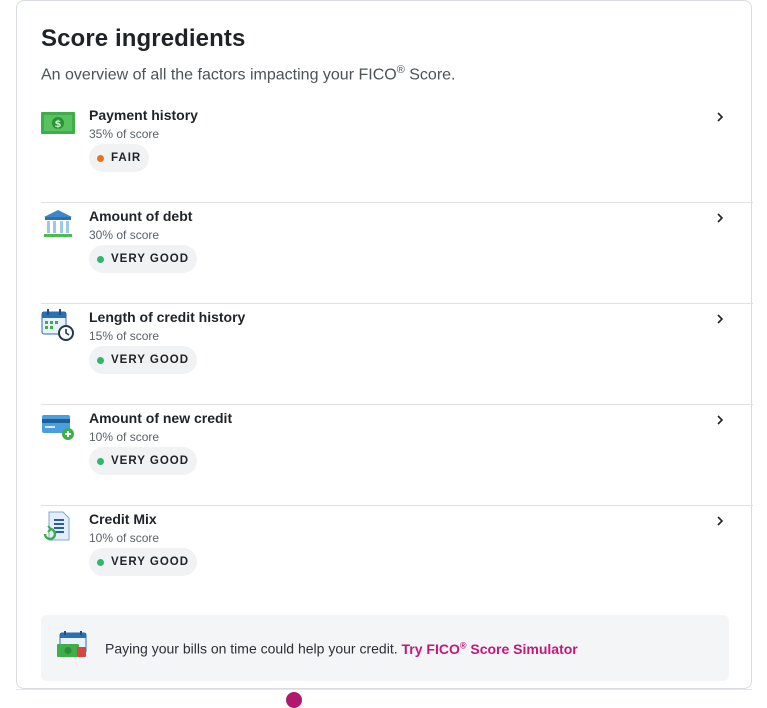  What do you see at coordinates (123, 519) in the screenshot?
I see `factor-name: Credit Mix` at bounding box center [123, 519].